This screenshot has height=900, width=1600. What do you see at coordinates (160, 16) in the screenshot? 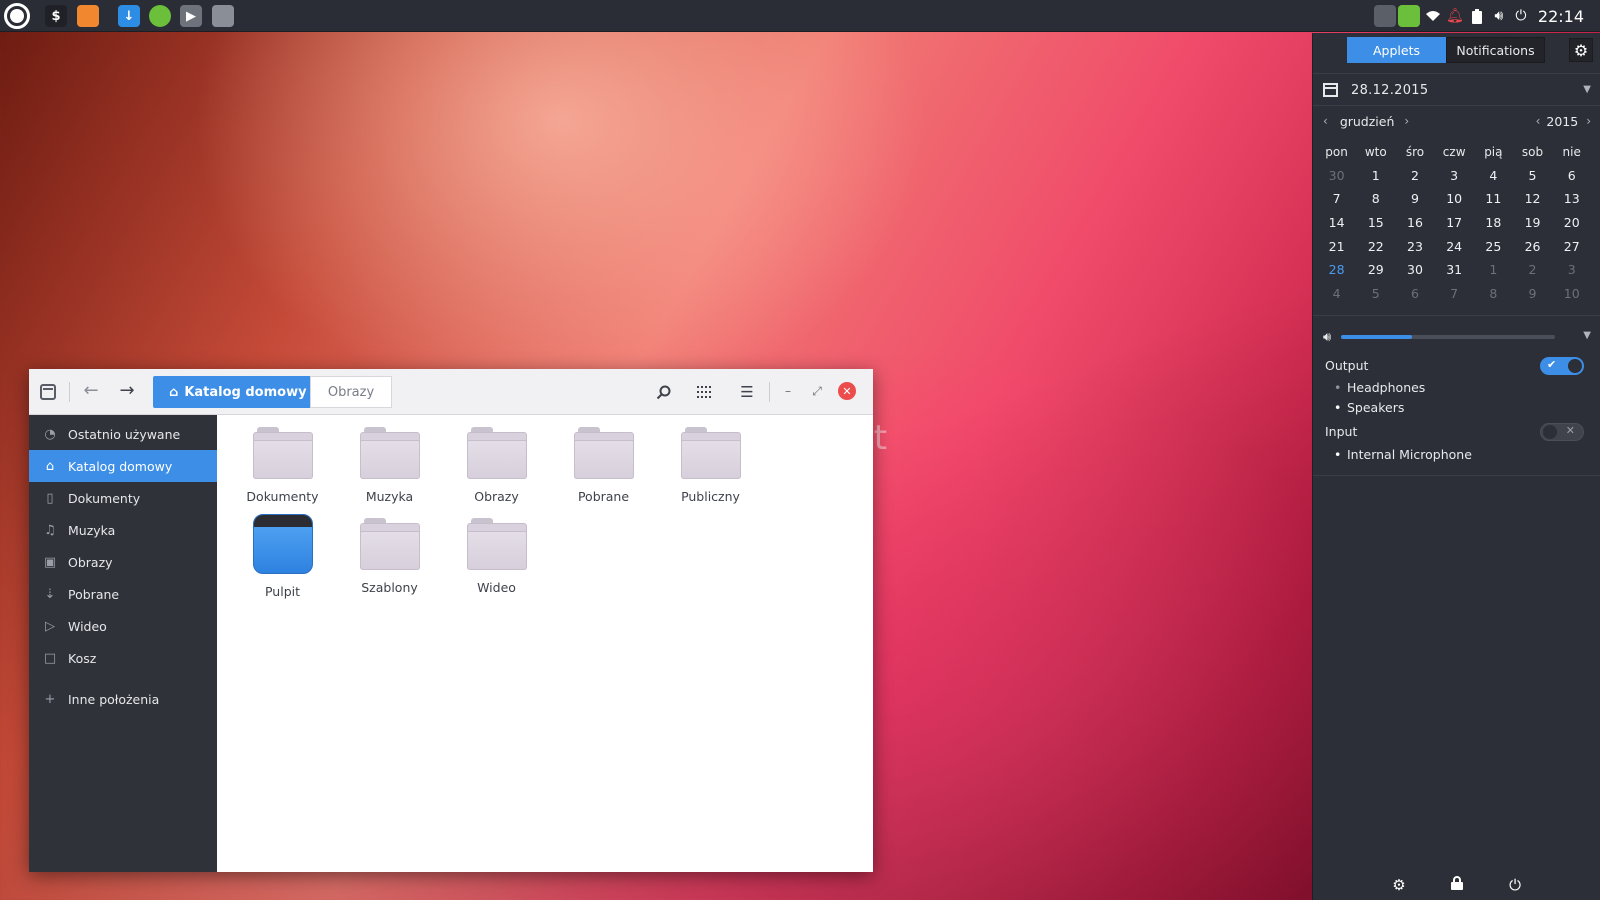
I see `green-app-icon` at bounding box center [160, 16].